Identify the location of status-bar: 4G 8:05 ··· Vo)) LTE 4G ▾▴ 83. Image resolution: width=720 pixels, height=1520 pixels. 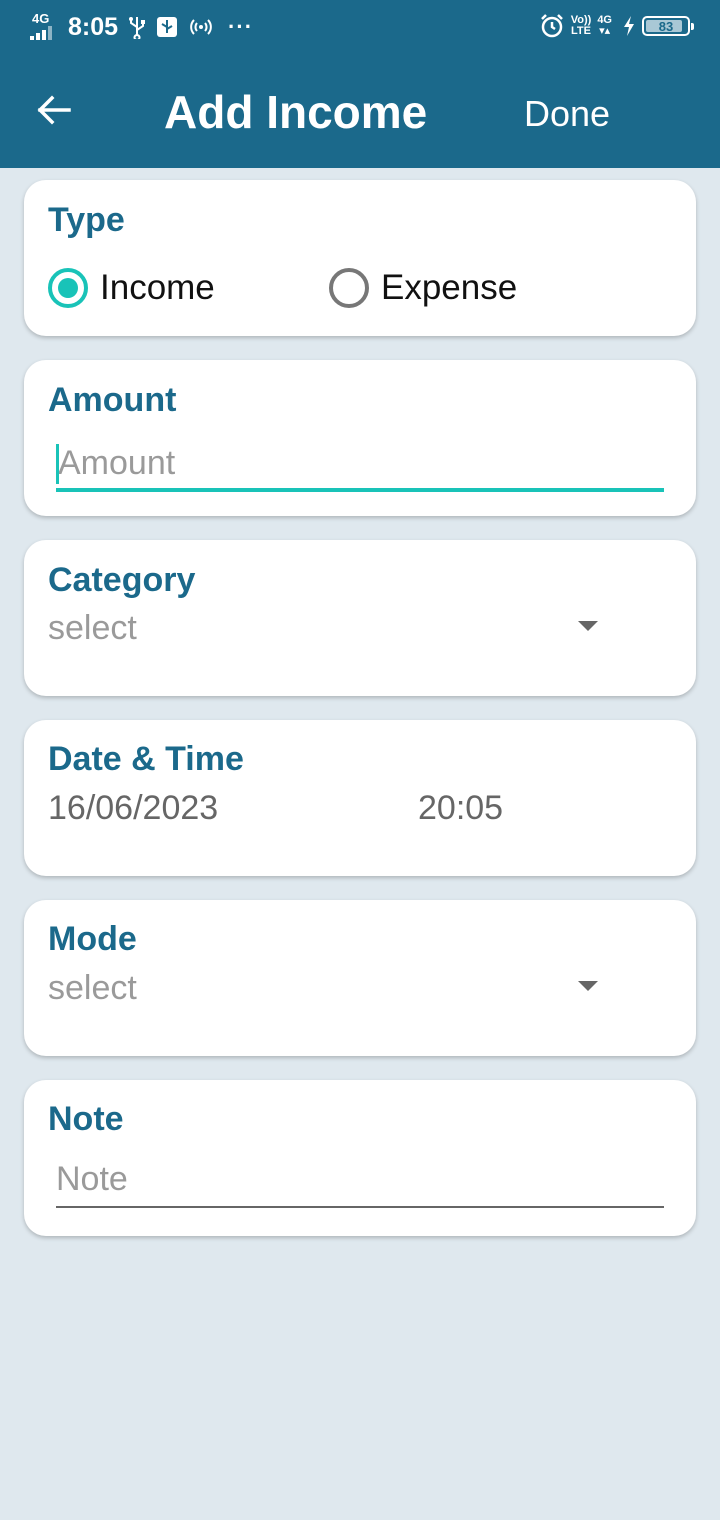
(360, 28).